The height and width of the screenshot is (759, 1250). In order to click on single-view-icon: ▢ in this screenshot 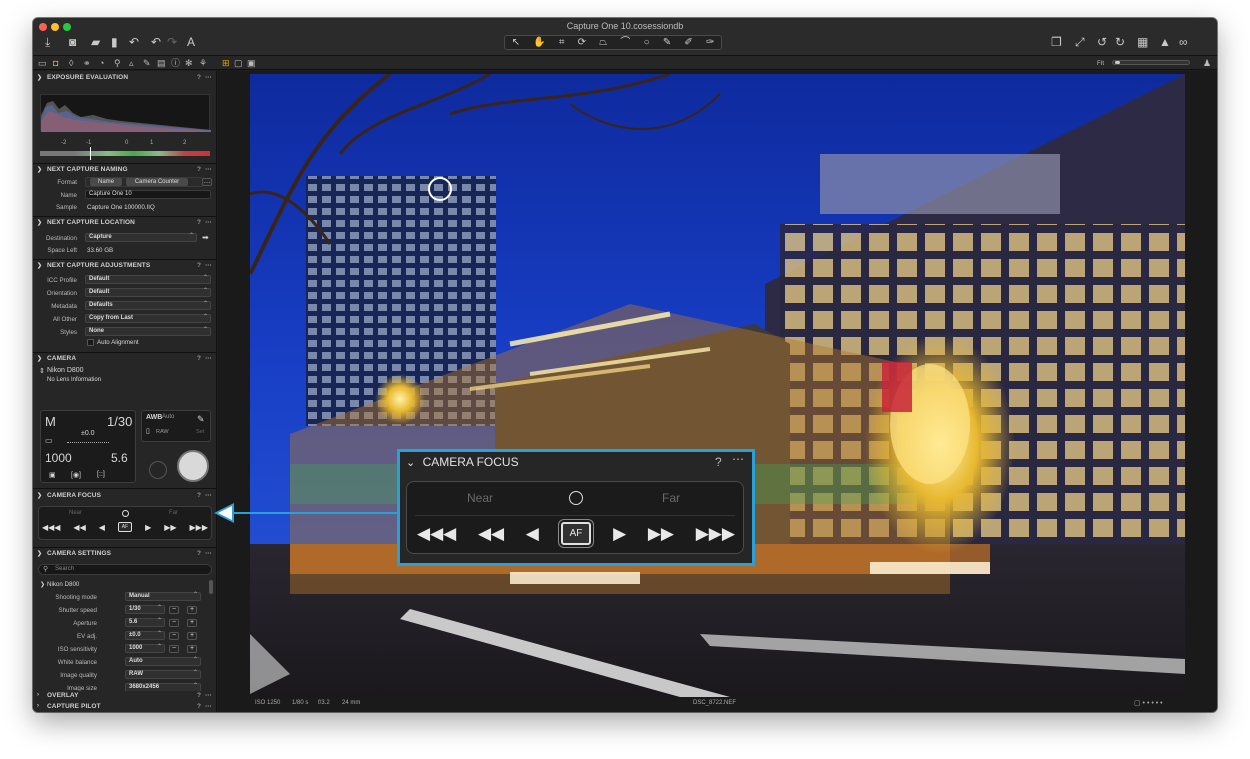, I will do `click(238, 63)`.